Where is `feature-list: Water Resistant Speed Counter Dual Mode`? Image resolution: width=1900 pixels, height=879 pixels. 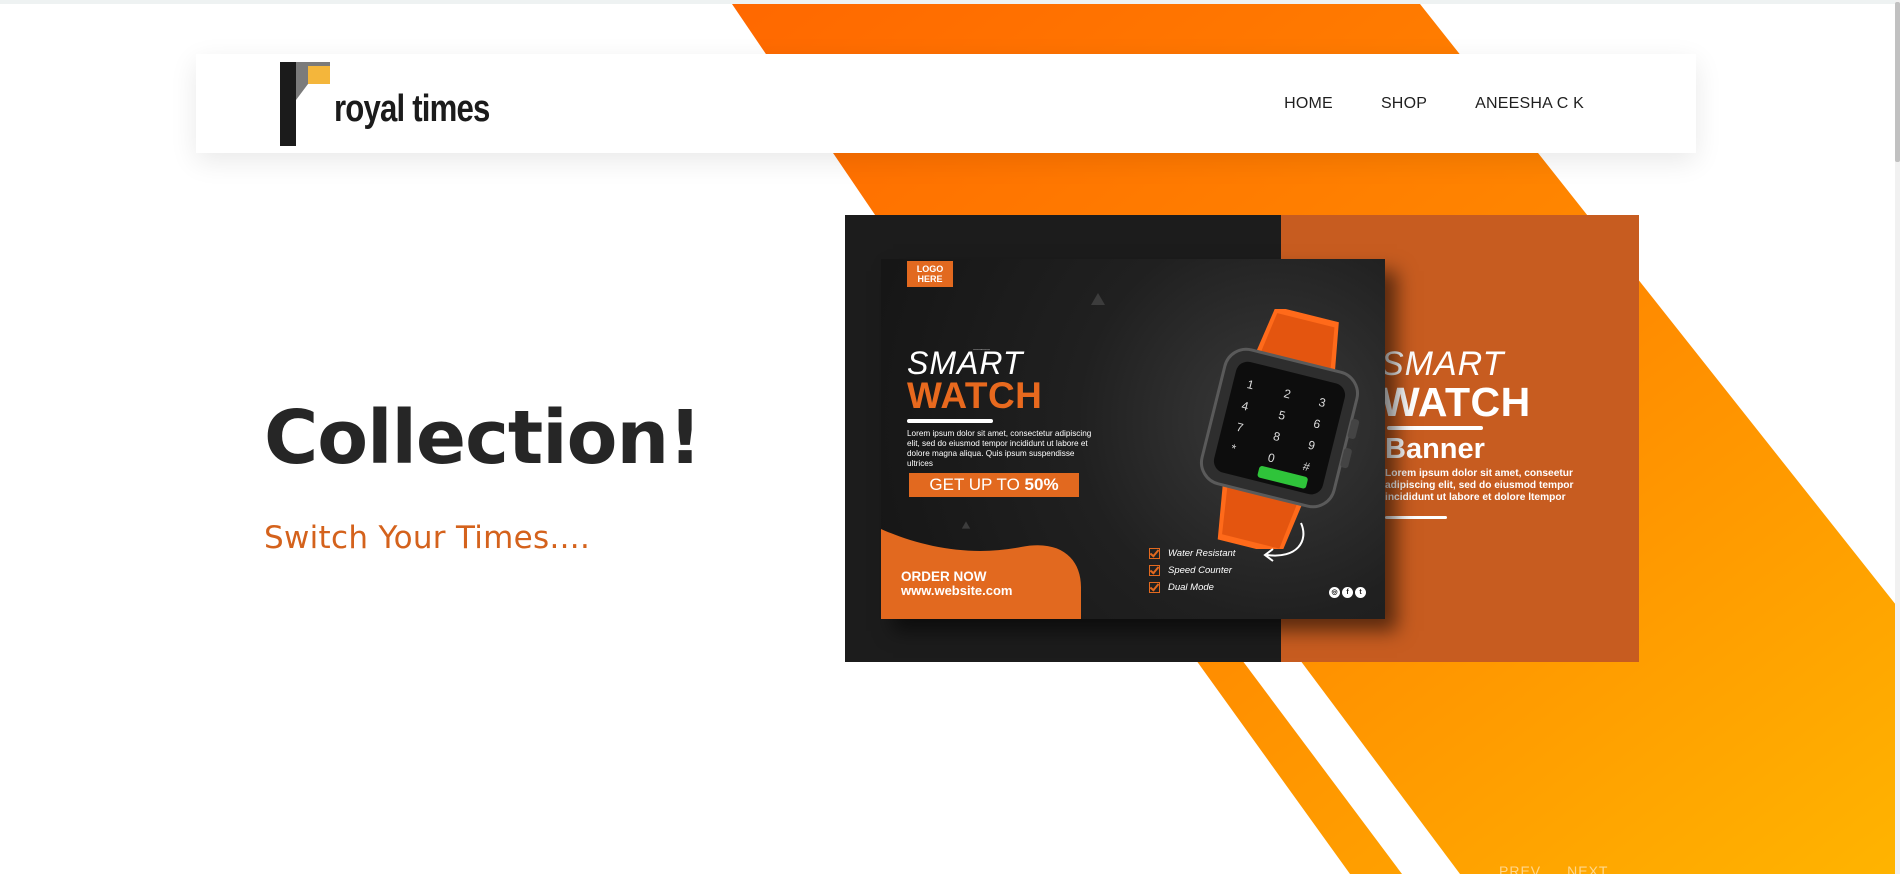
feature-list: Water Resistant Speed Counter Dual Mode is located at coordinates (1192, 570).